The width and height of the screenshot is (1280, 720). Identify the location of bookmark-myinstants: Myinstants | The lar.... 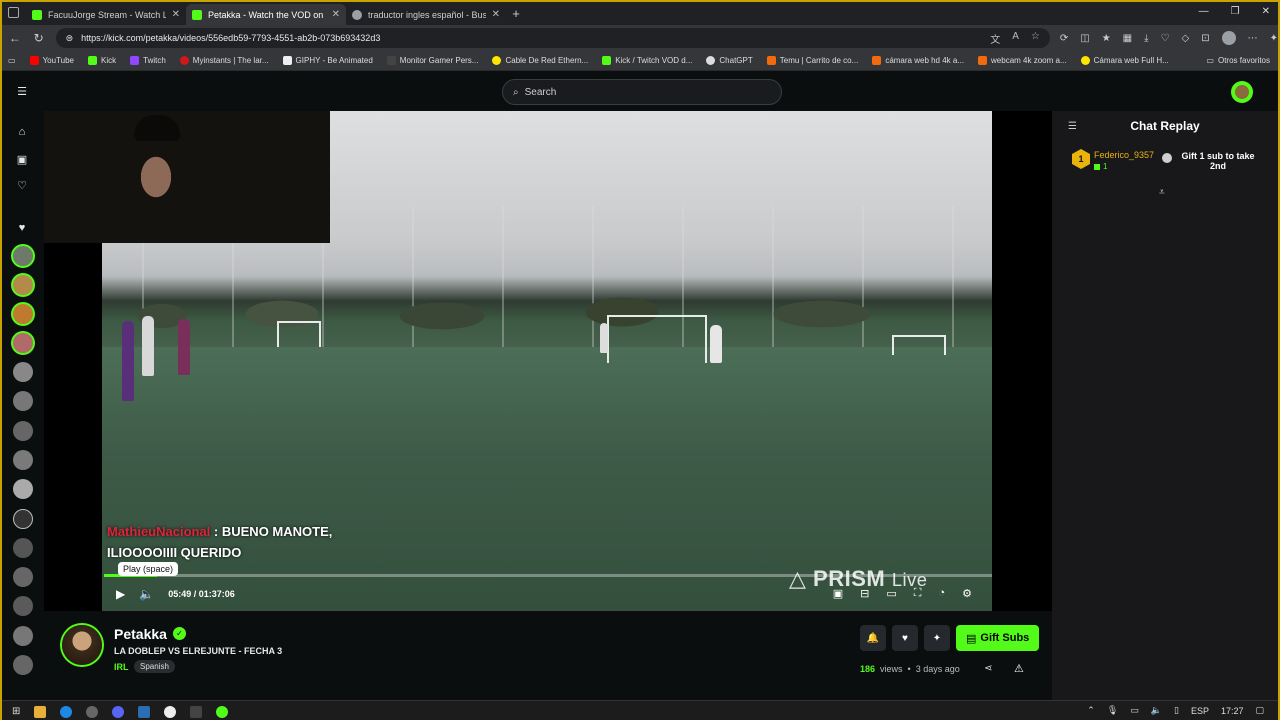
(224, 60).